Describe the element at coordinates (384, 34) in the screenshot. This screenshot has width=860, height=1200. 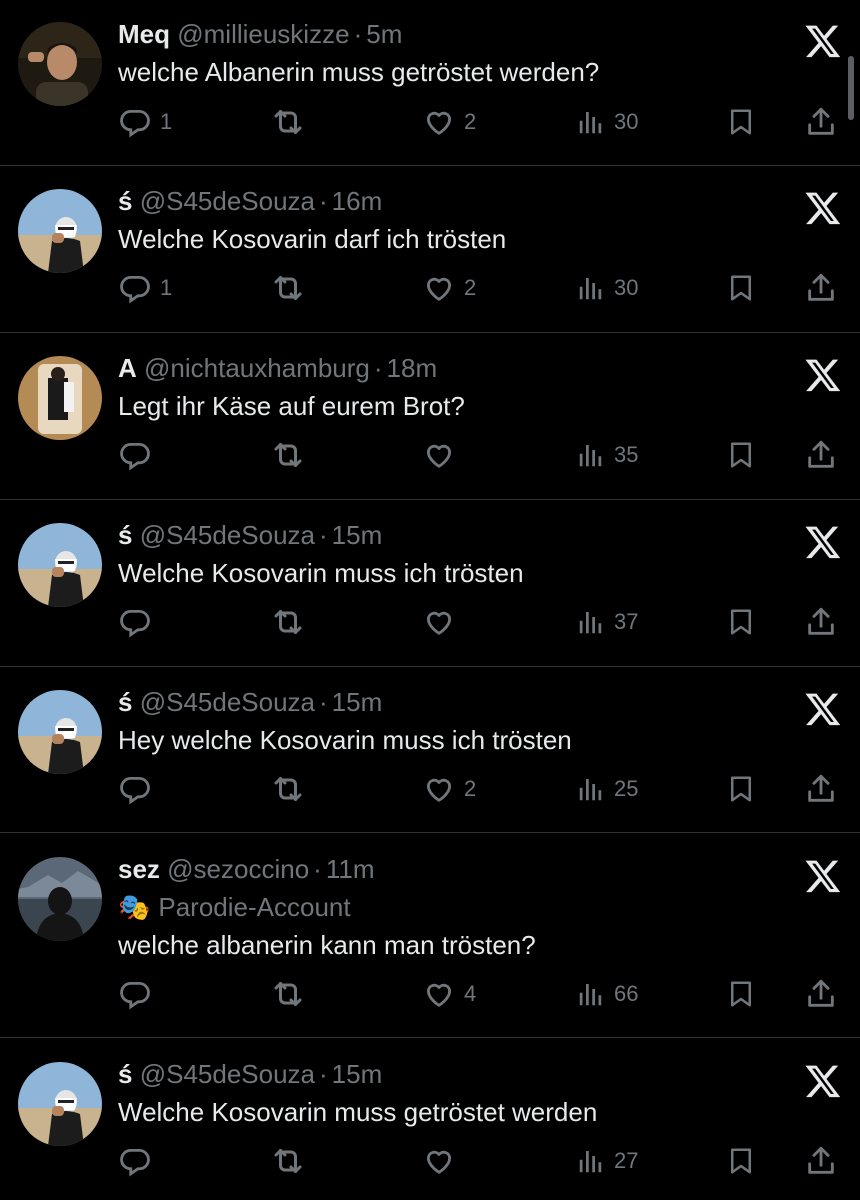
I see `timestamp: 5m` at that location.